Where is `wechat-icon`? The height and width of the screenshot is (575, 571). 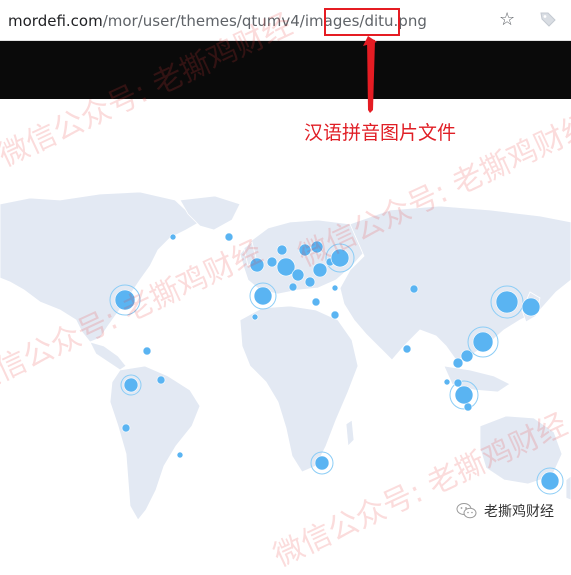 wechat-icon is located at coordinates (466, 511).